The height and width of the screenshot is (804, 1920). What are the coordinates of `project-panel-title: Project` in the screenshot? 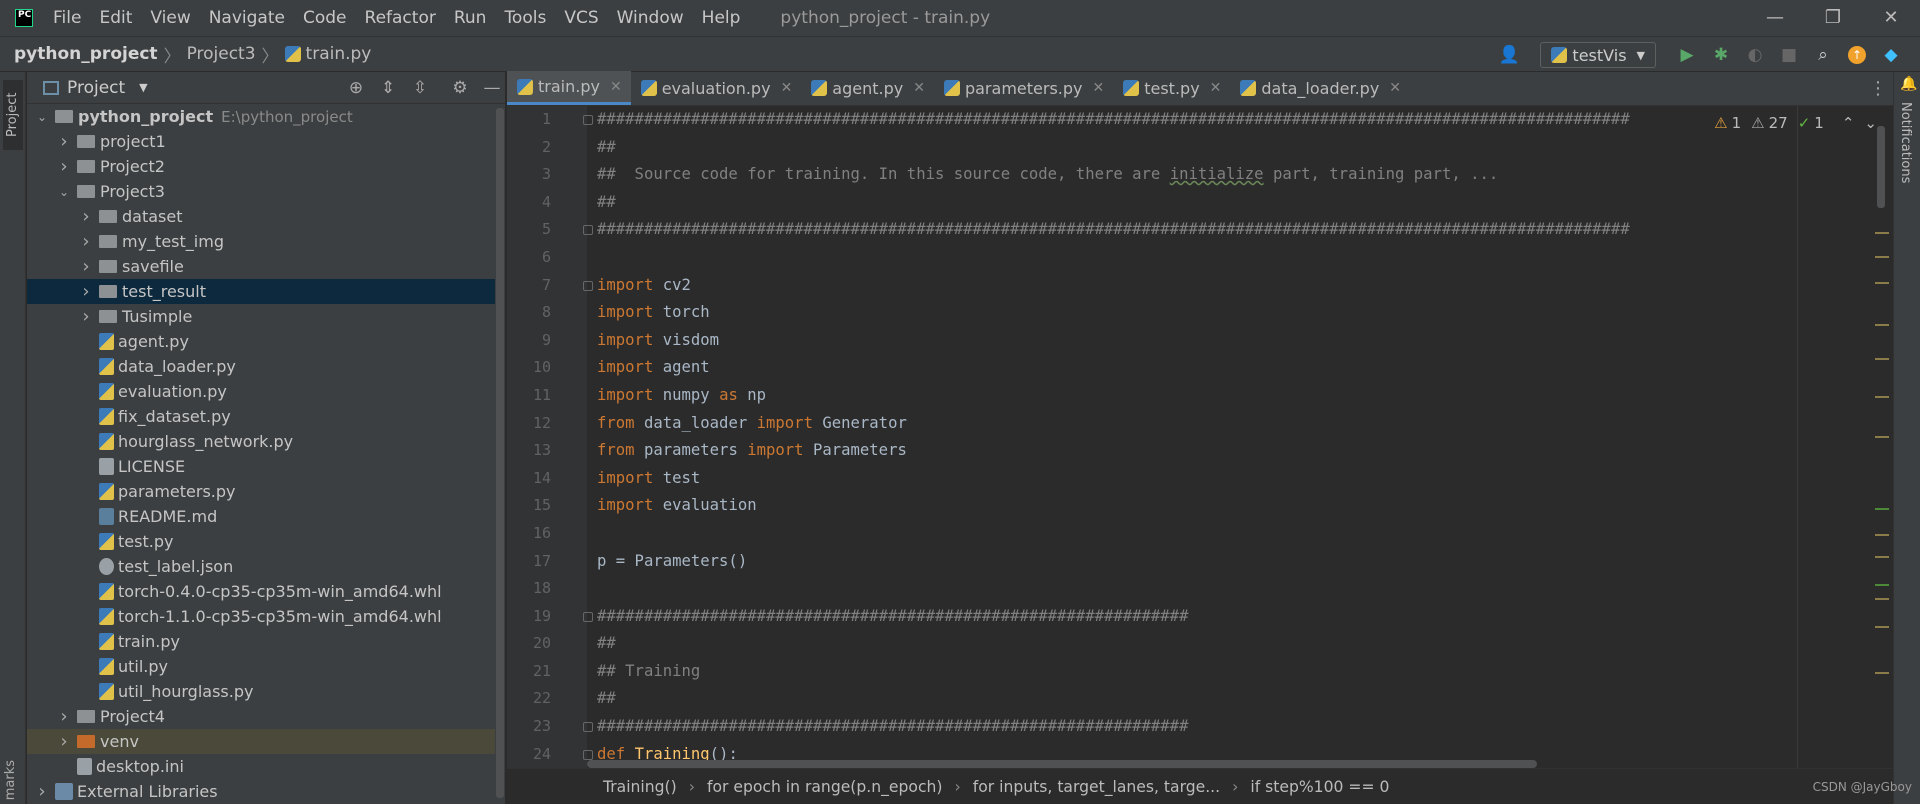 It's located at (96, 88).